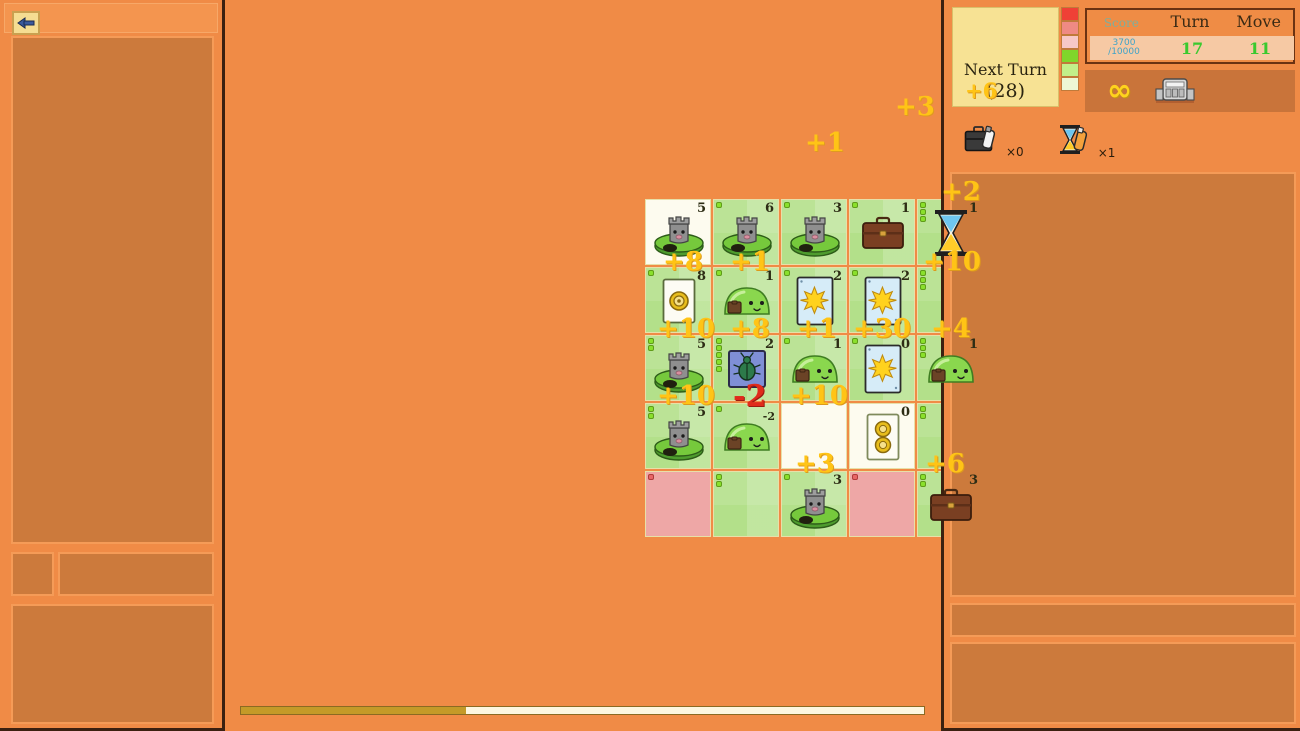 This screenshot has height=731, width=1300. I want to click on briefcase-spray-item-icon, so click(984, 143).